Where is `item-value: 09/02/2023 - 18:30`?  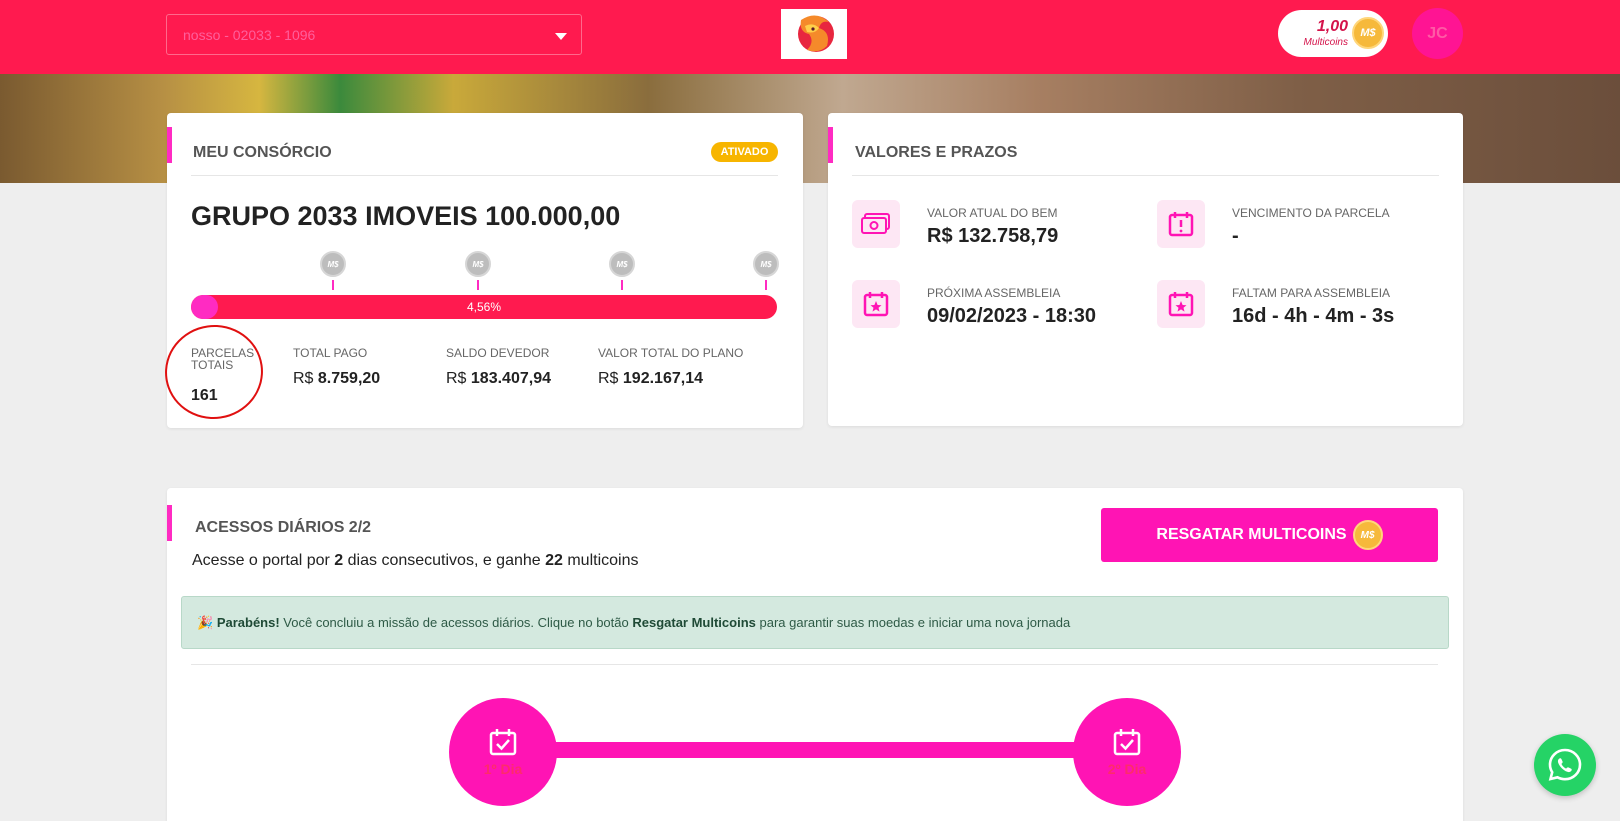
item-value: 09/02/2023 - 18:30 is located at coordinates (1012, 316).